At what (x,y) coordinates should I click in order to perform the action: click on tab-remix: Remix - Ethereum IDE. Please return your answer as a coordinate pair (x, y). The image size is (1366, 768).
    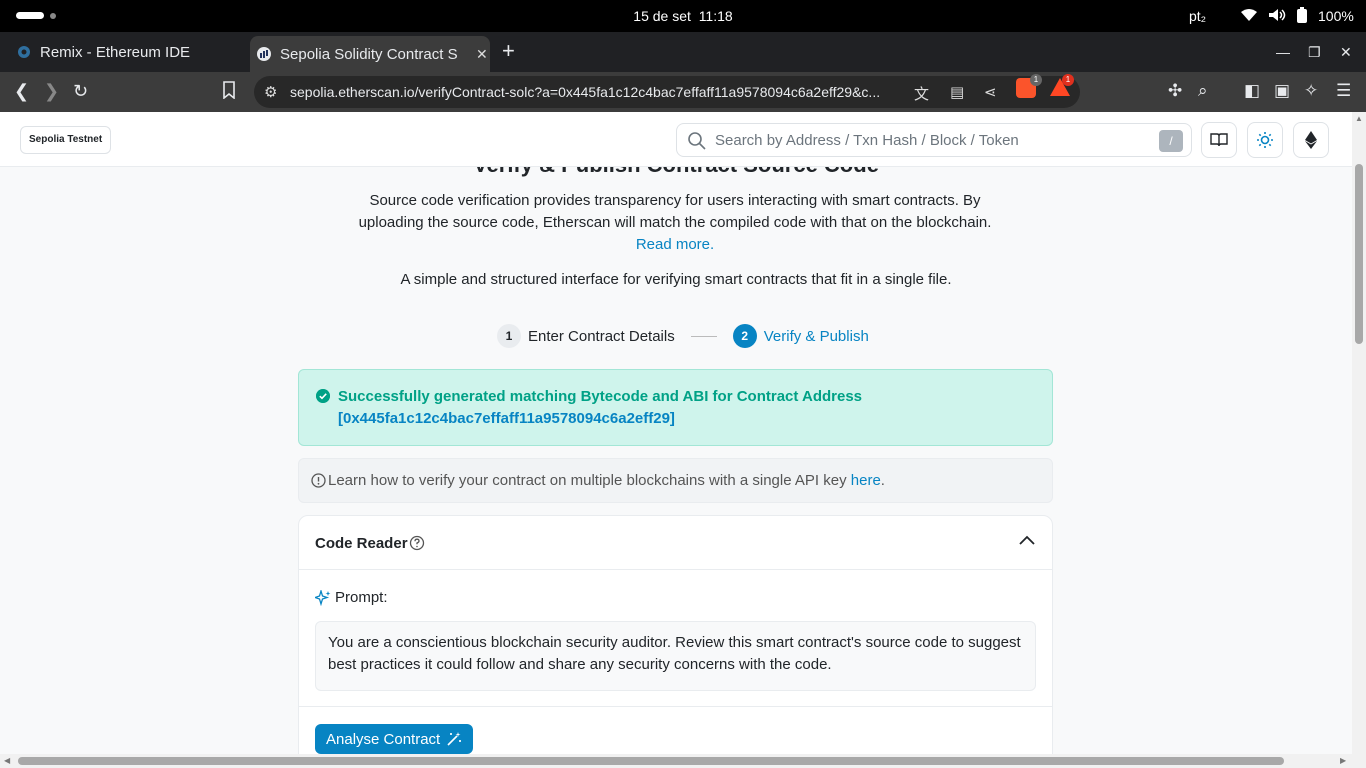
    Looking at the image, I should click on (126, 52).